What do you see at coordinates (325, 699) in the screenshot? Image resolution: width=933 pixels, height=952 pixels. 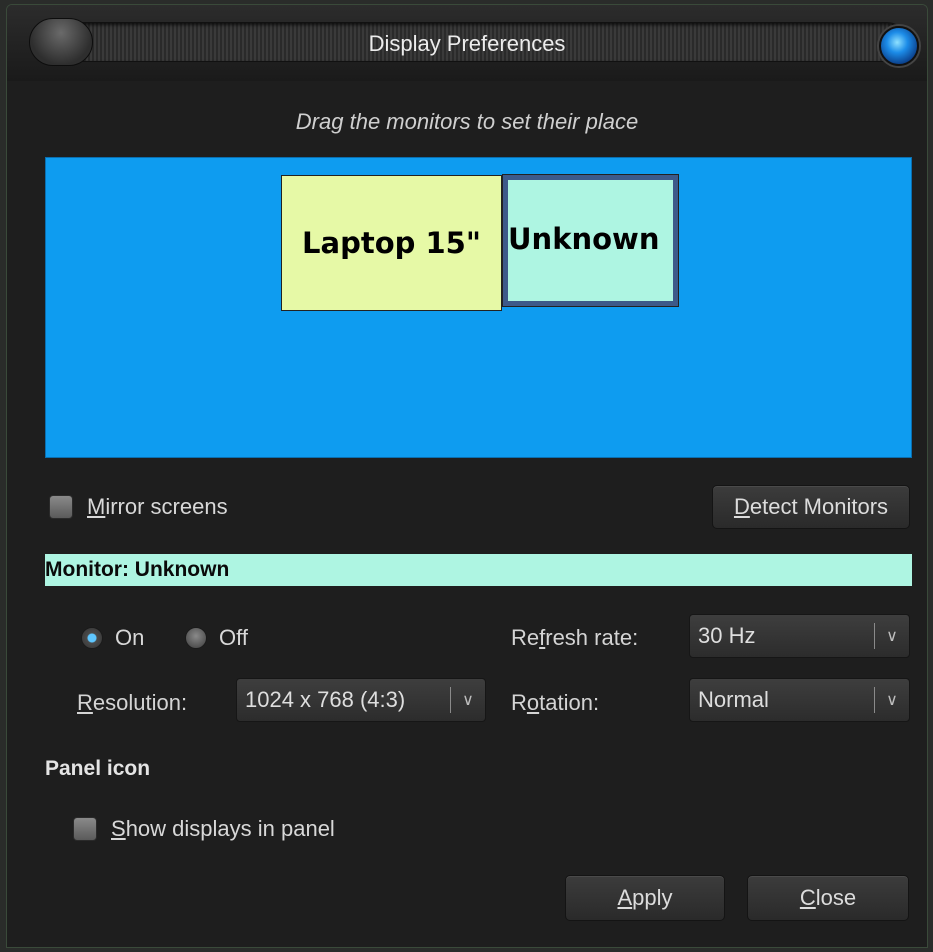 I see `resolution-value: 1024 x 768 (4:3)` at bounding box center [325, 699].